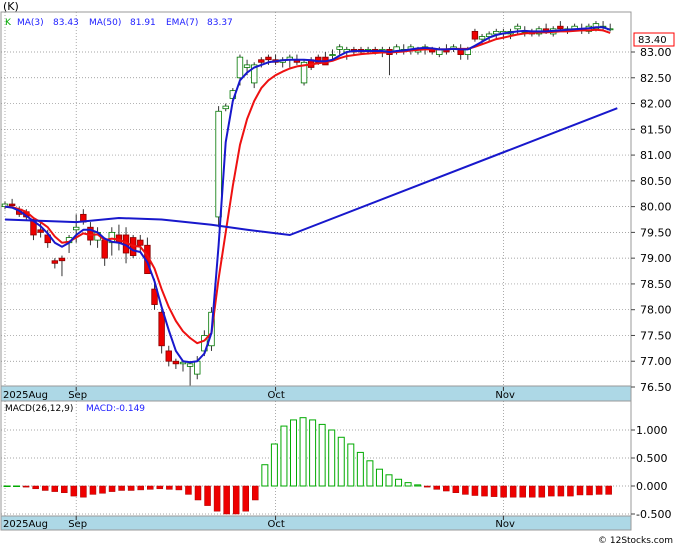  I want to click on last-price-value: 83.40, so click(652, 40).